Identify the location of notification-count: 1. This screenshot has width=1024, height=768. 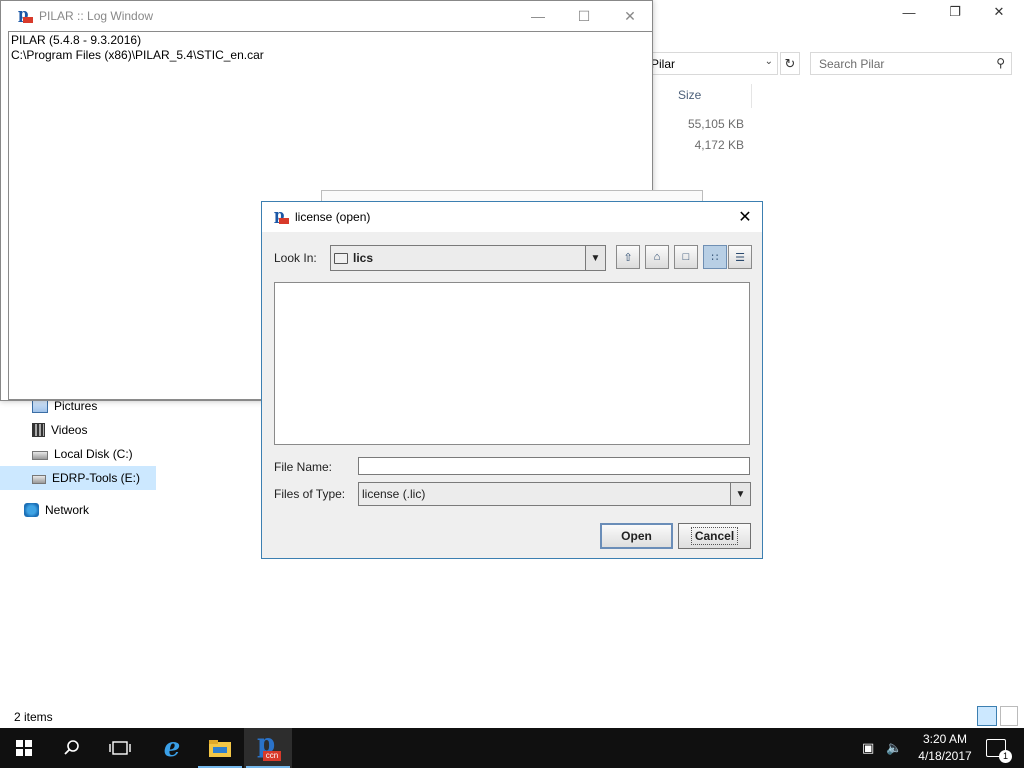
(1005, 756).